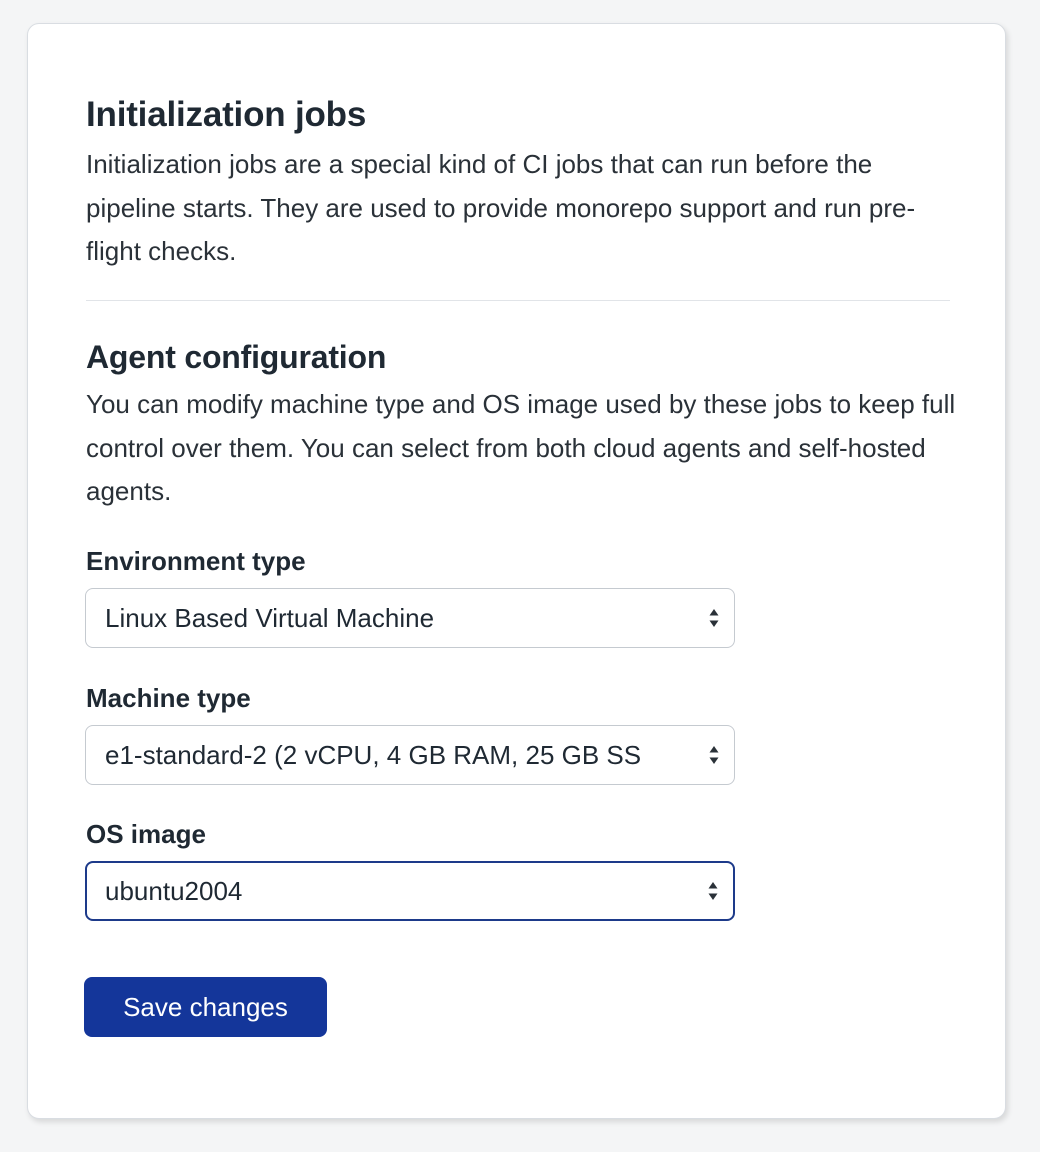 Image resolution: width=1040 pixels, height=1152 pixels. What do you see at coordinates (196, 561) in the screenshot?
I see `environment-type-label: Environment type` at bounding box center [196, 561].